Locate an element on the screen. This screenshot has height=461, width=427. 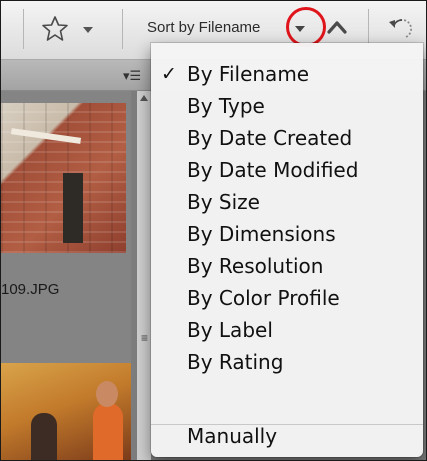
menu-item-by-date-modified: By Date Modified is located at coordinates (287, 170).